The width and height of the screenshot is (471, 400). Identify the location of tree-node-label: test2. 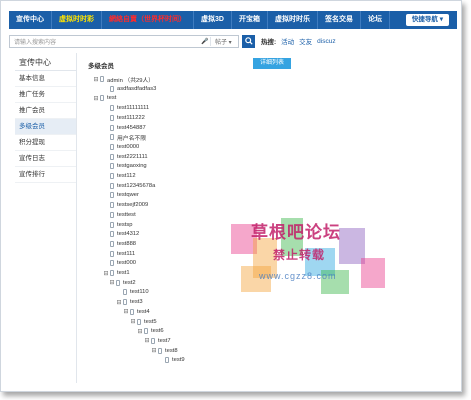
(129, 282).